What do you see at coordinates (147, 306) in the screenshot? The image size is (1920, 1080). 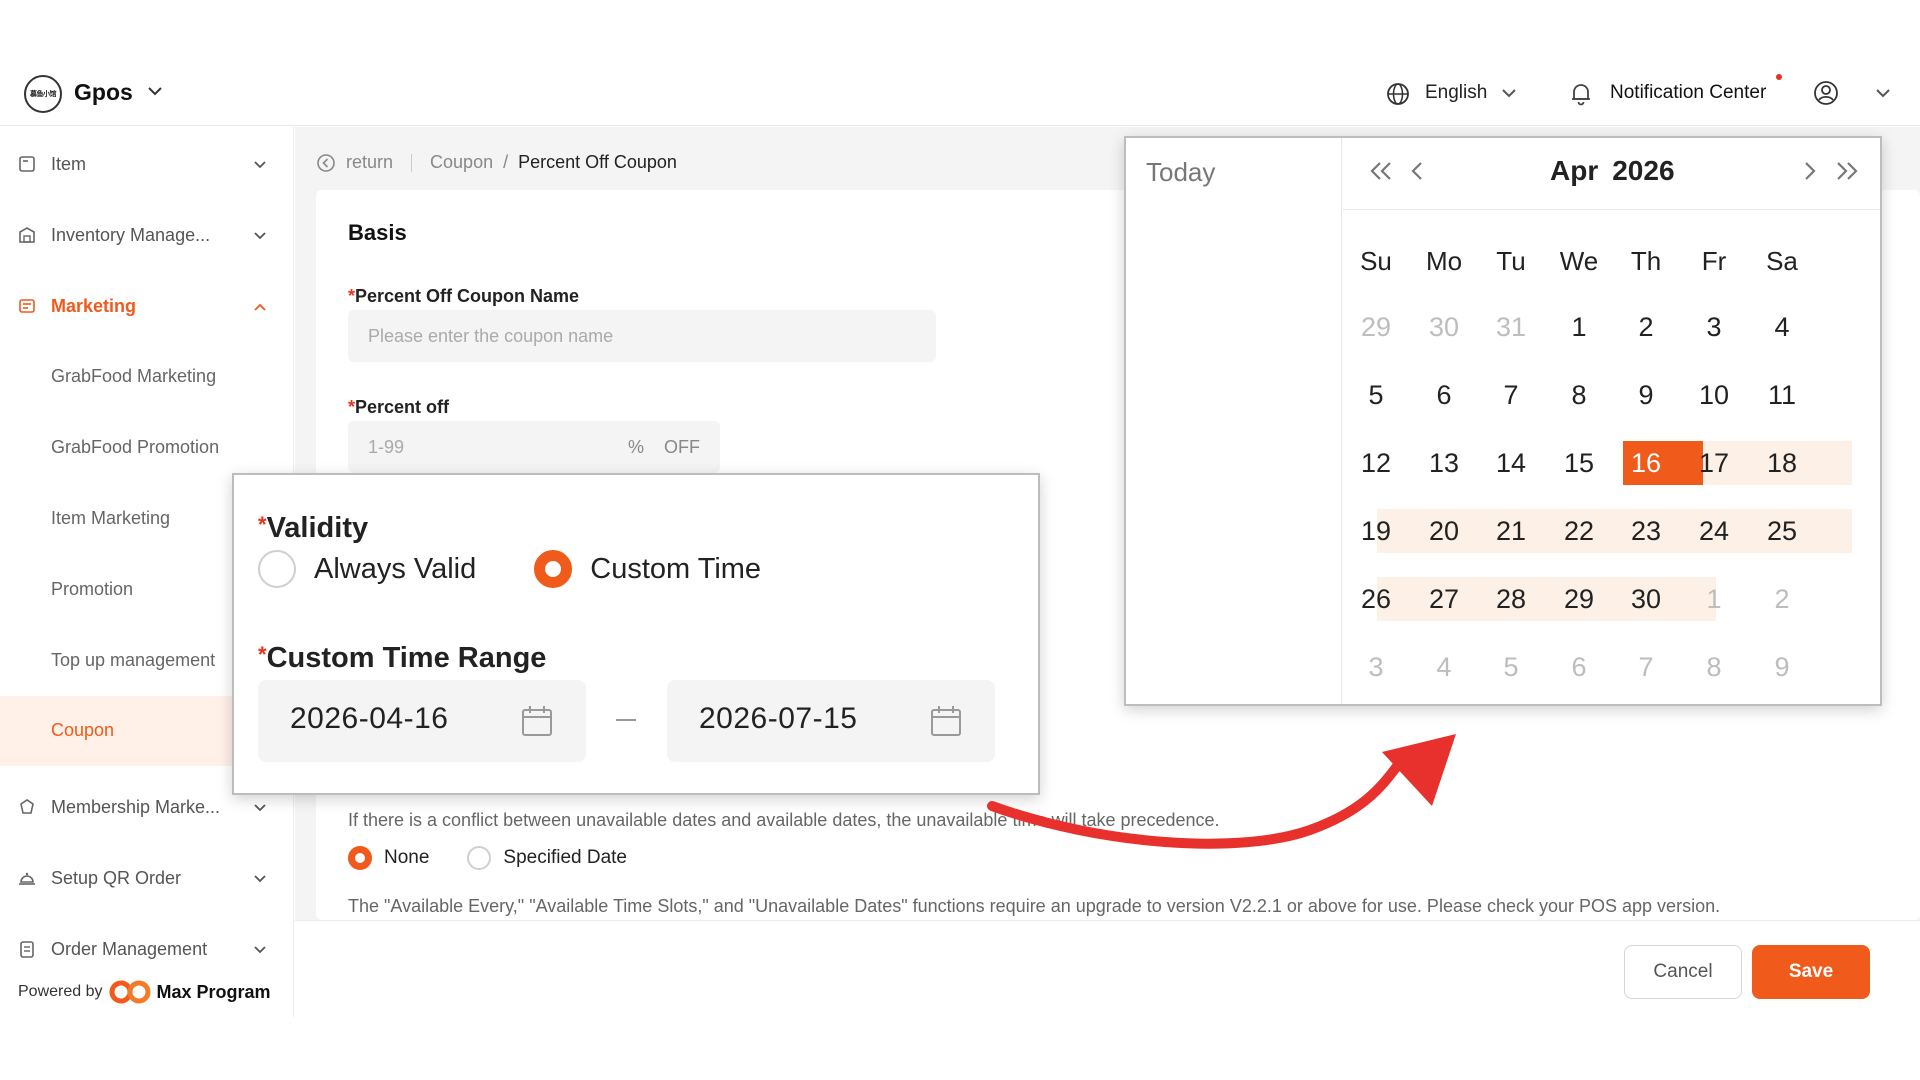 I see `sidebar-item-marketing: Marketing` at bounding box center [147, 306].